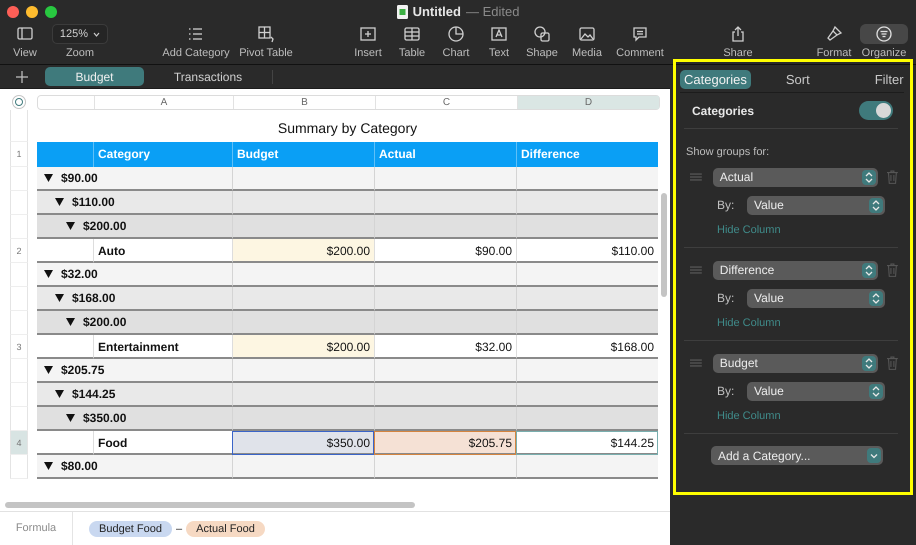 The height and width of the screenshot is (545, 916). Describe the element at coordinates (726, 391) in the screenshot. I see `by-label: By:` at that location.